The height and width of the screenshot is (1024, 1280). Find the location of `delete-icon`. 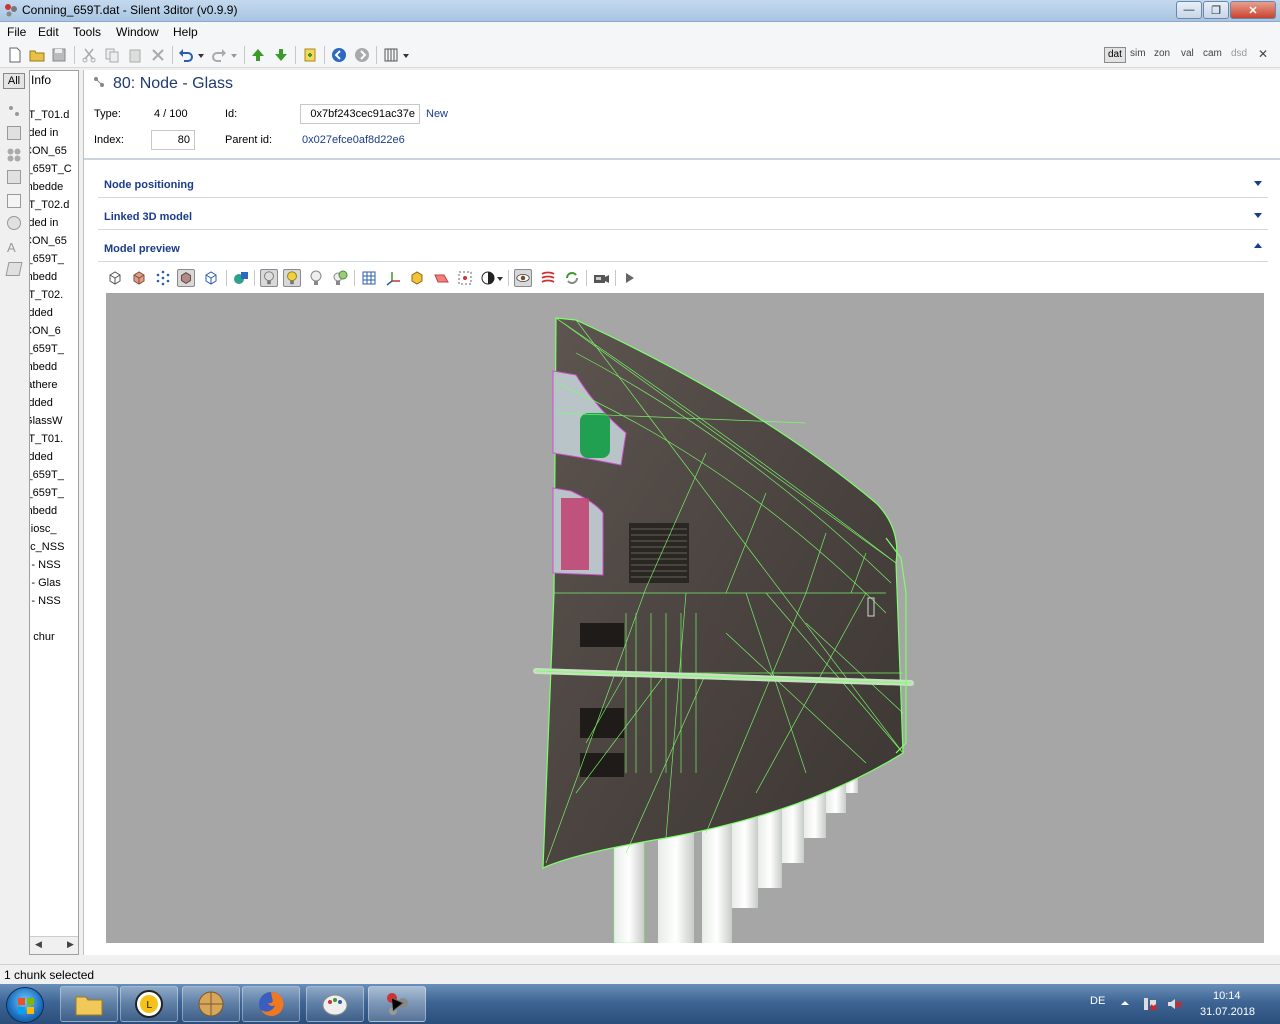

delete-icon is located at coordinates (158, 55).